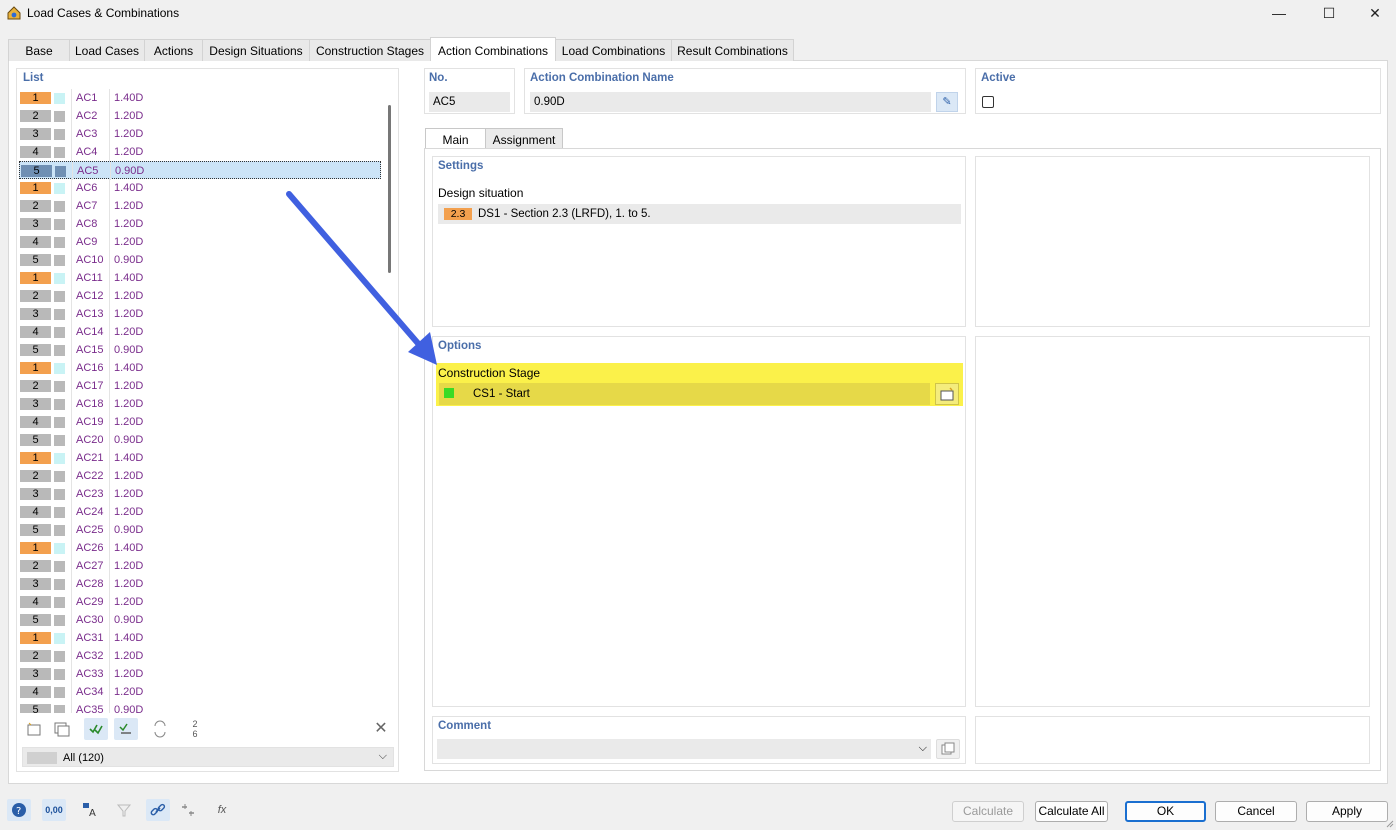 The width and height of the screenshot is (1396, 830). What do you see at coordinates (200, 368) in the screenshot?
I see `list-item: 1 AC16 1.40D` at bounding box center [200, 368].